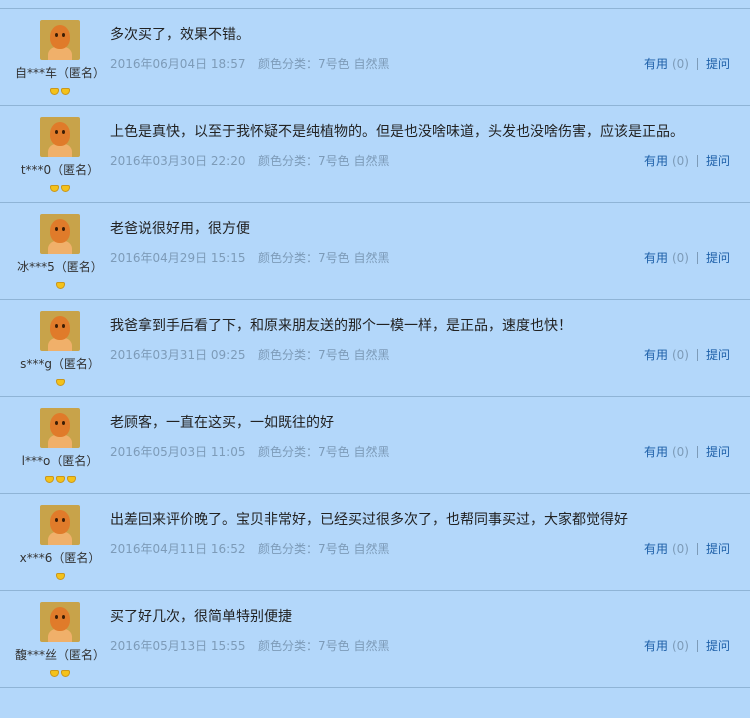 Image resolution: width=750 pixels, height=718 pixels. What do you see at coordinates (369, 520) in the screenshot?
I see `review-content: 出差回来评价晚了。宝贝非常好，已经买过很多次了，也帮同事买过，大家都觉得好` at bounding box center [369, 520].